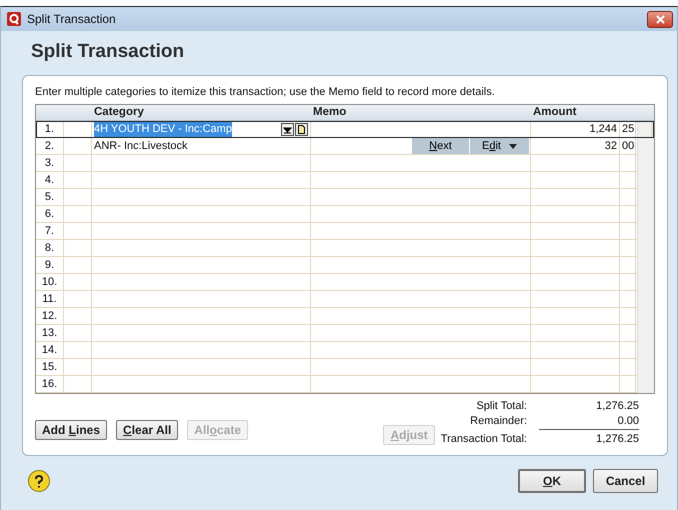 This screenshot has height=510, width=678. Describe the element at coordinates (628, 146) in the screenshot. I see `cents-text: 00` at that location.